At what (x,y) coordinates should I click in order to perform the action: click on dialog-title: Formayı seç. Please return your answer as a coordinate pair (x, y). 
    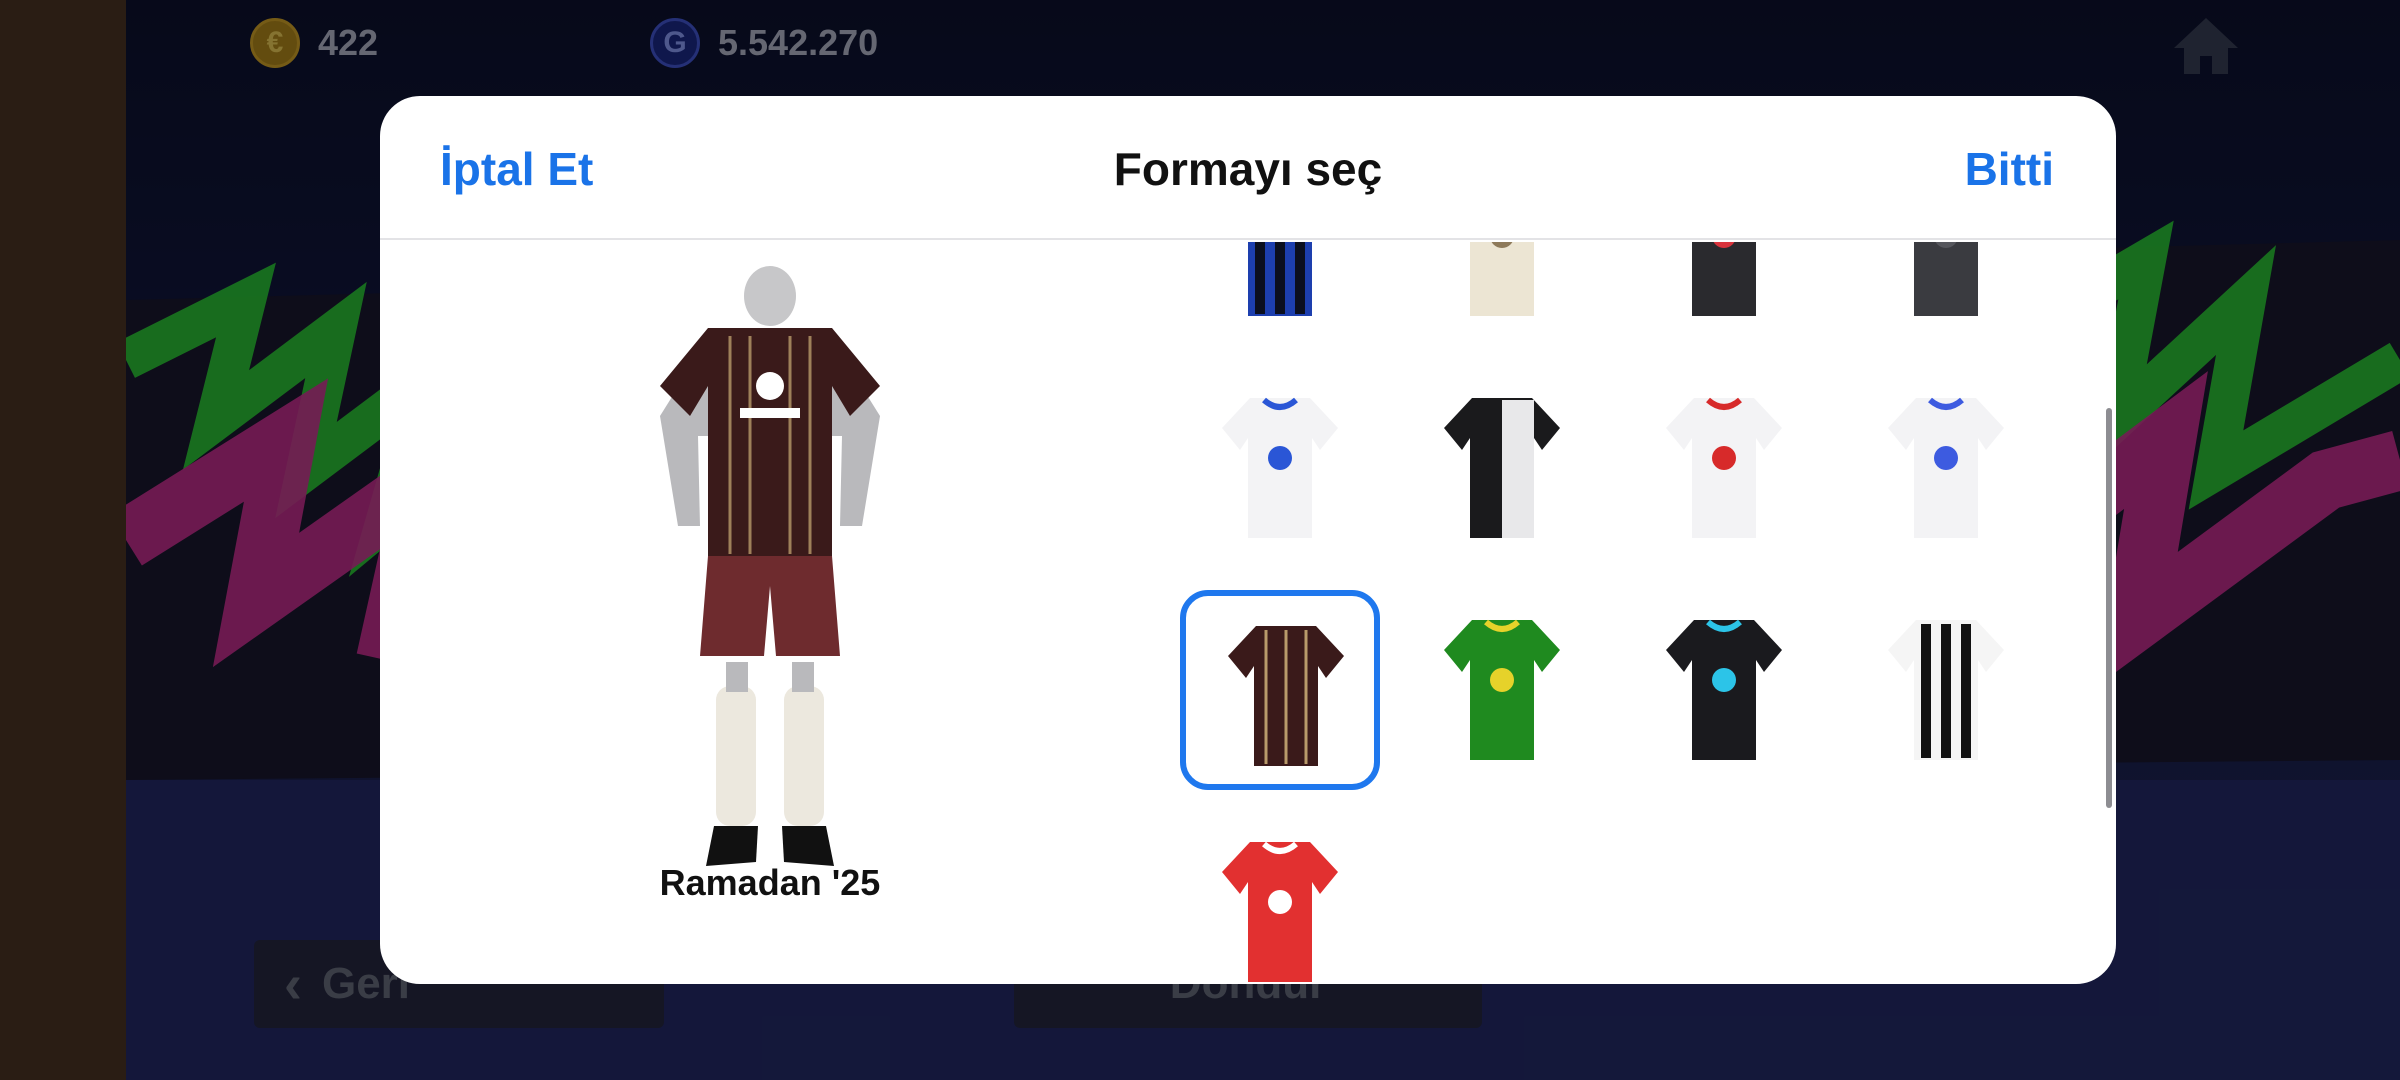
    Looking at the image, I should click on (1248, 169).